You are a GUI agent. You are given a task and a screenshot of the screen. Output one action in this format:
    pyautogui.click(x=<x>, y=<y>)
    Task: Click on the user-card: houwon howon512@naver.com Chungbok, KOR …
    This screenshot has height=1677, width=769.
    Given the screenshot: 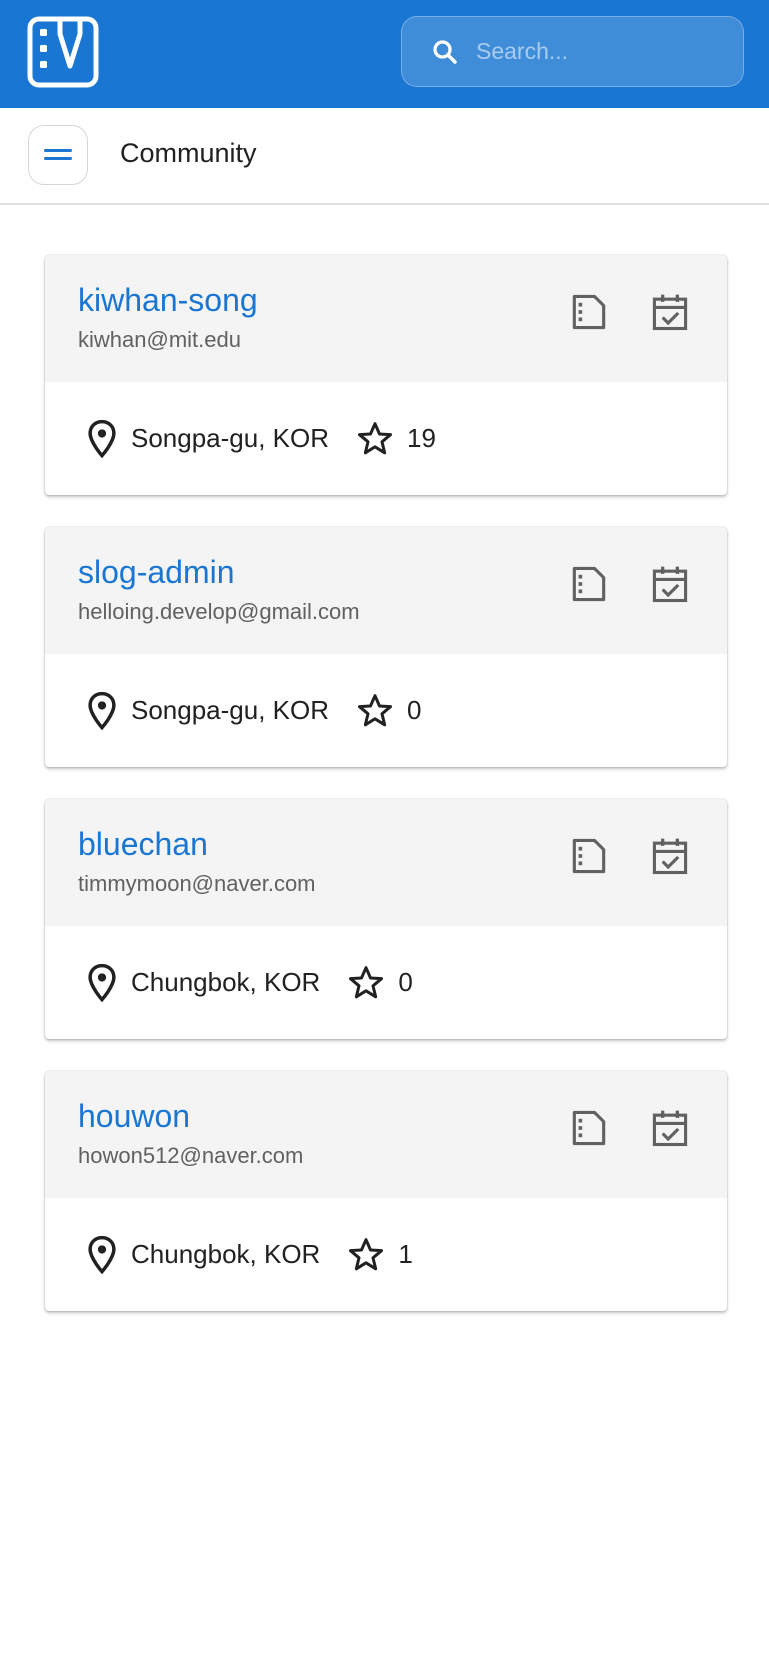 What is the action you would take?
    pyautogui.click(x=386, y=1191)
    